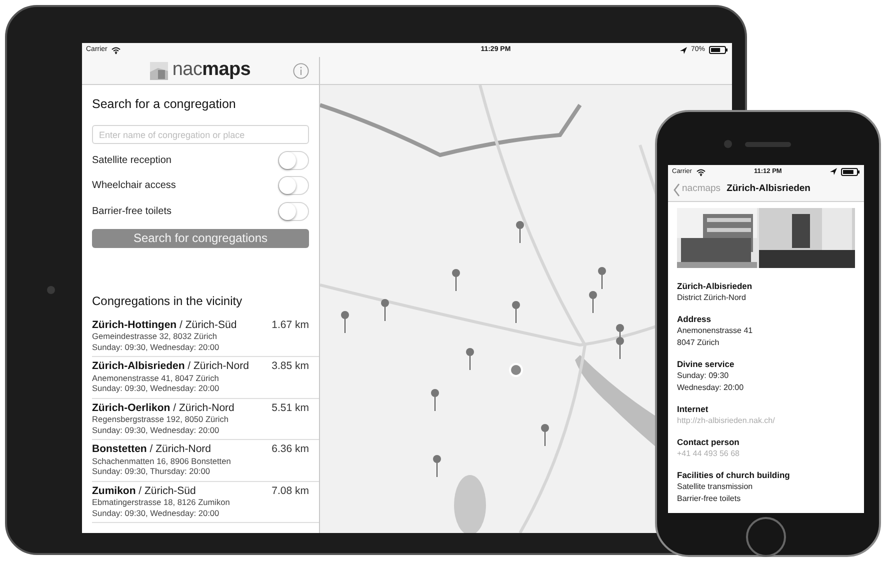 Image resolution: width=883 pixels, height=563 pixels. What do you see at coordinates (768, 189) in the screenshot?
I see `screen-title: Zürich-Albisrieden` at bounding box center [768, 189].